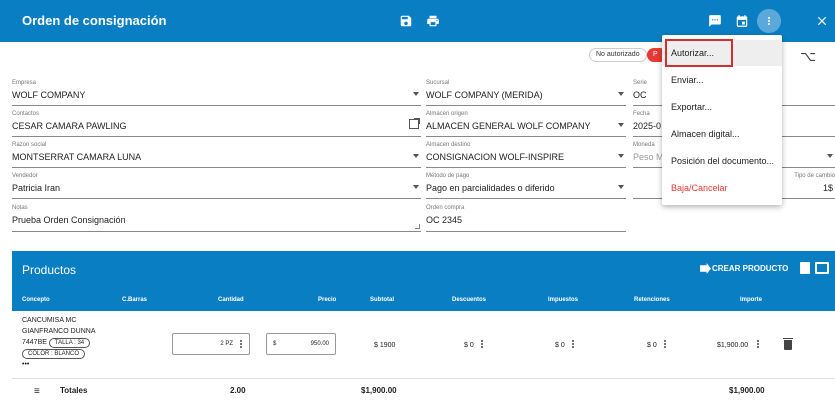 The height and width of the screenshot is (405, 835). Describe the element at coordinates (742, 21) in the screenshot. I see `calendar-icon` at that location.